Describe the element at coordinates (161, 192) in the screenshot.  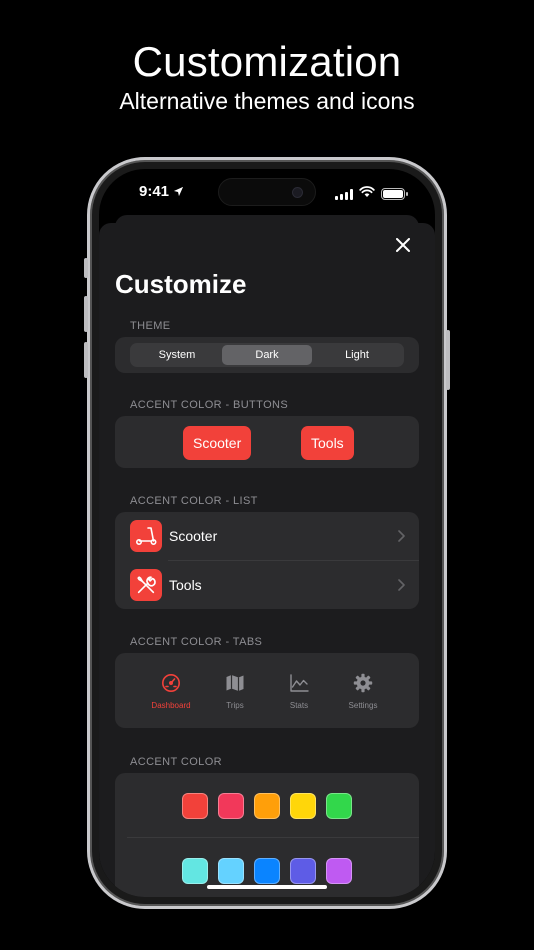
I see `status-time: 9:41` at that location.